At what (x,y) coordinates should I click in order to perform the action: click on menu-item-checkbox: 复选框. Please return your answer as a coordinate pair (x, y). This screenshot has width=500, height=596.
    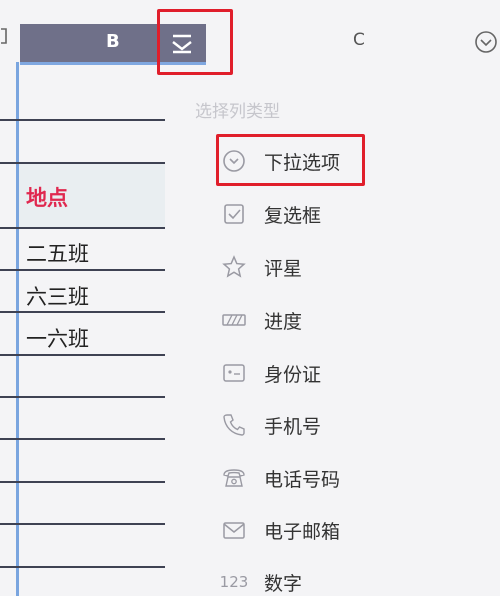
    Looking at the image, I should click on (269, 214).